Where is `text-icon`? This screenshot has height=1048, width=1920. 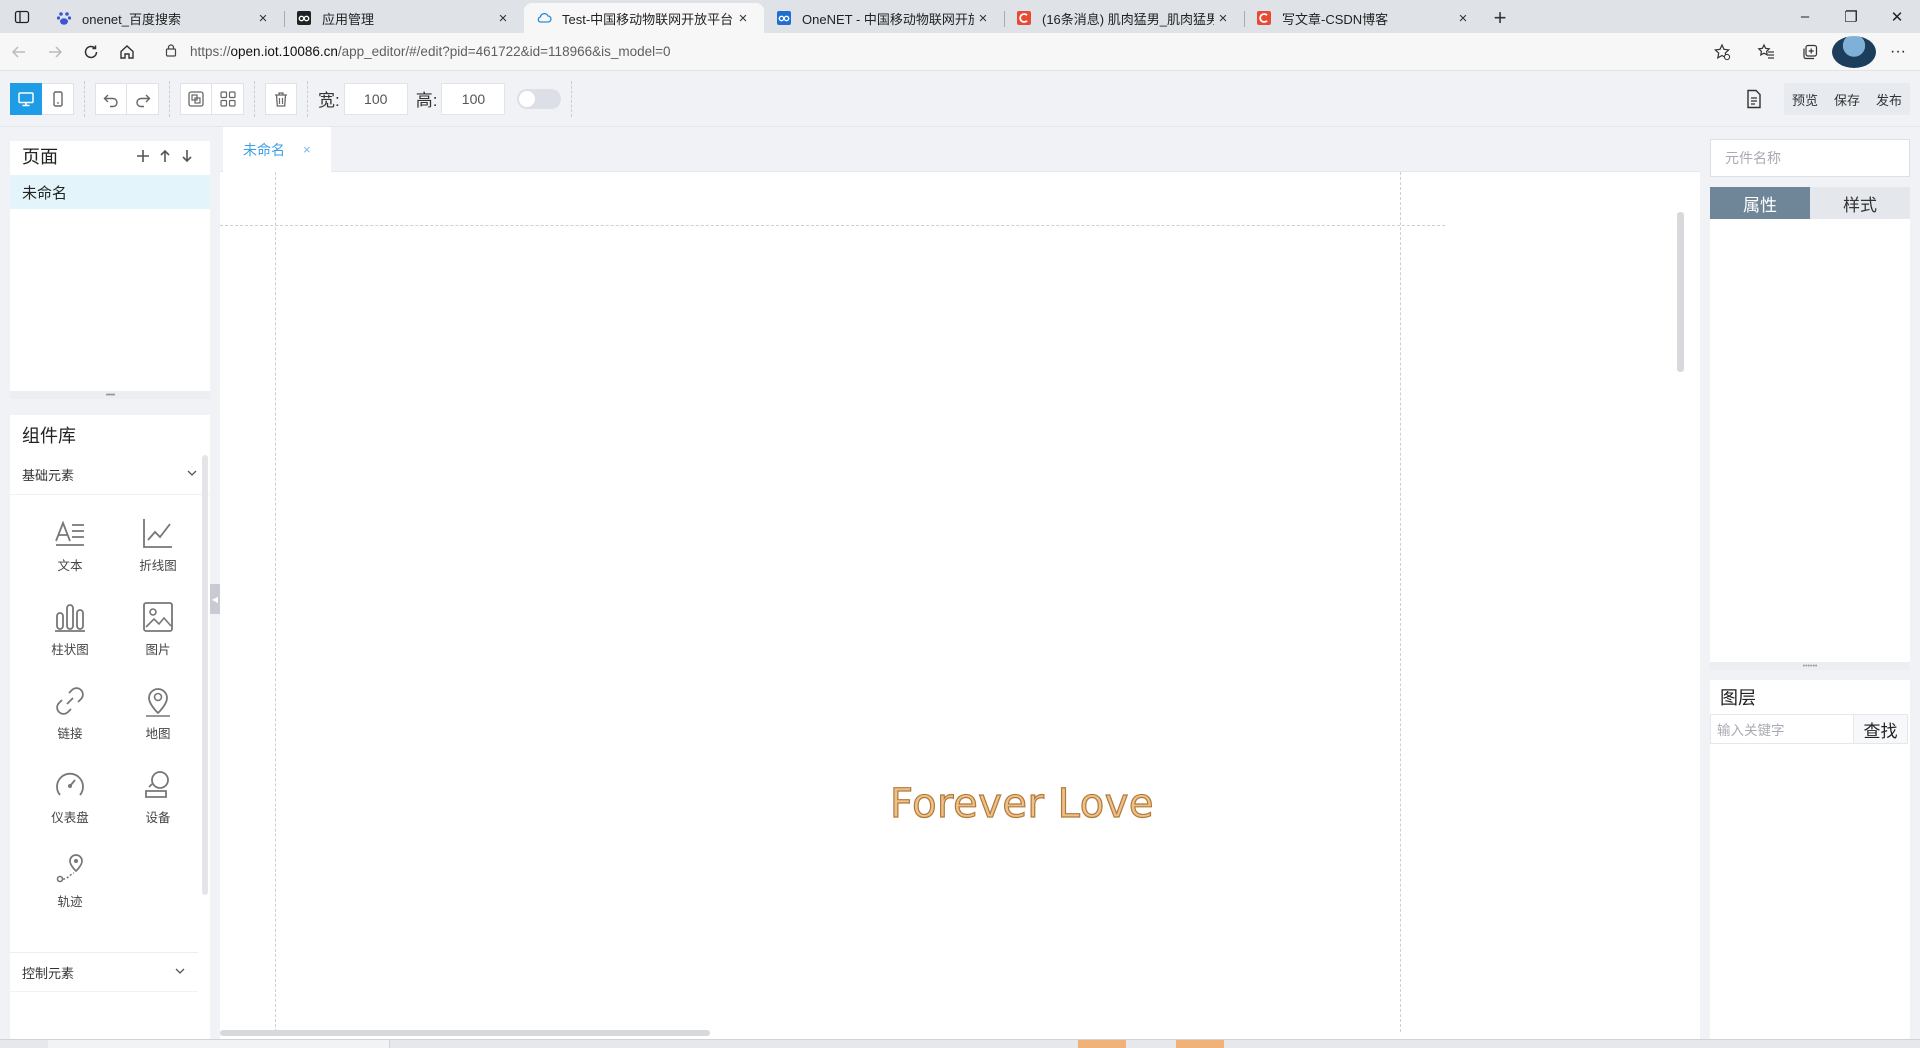 text-icon is located at coordinates (69, 533).